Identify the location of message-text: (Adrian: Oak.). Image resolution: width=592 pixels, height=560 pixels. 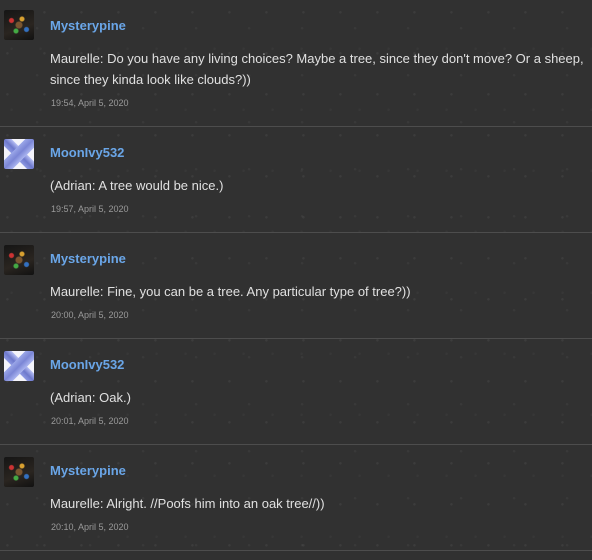
(90, 397).